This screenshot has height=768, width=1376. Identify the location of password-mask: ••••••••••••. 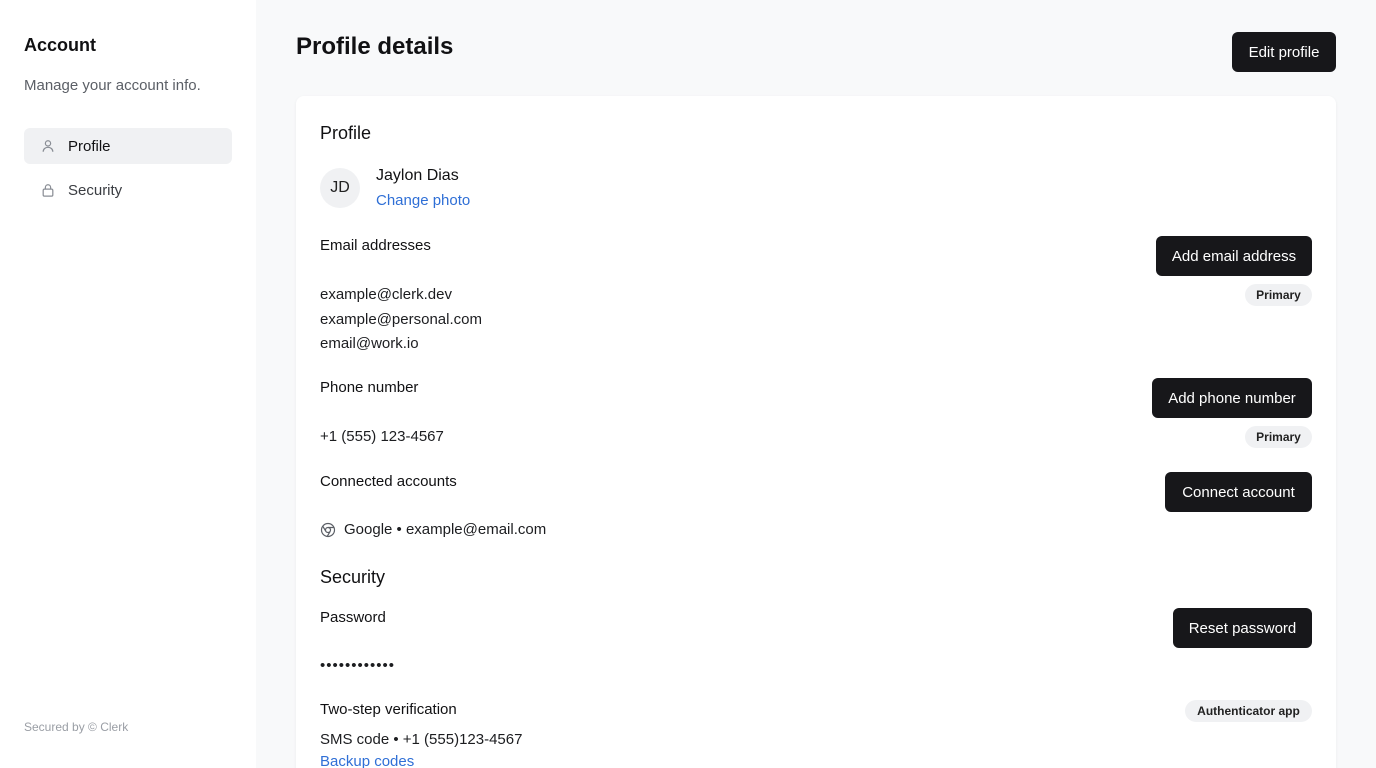
(358, 665).